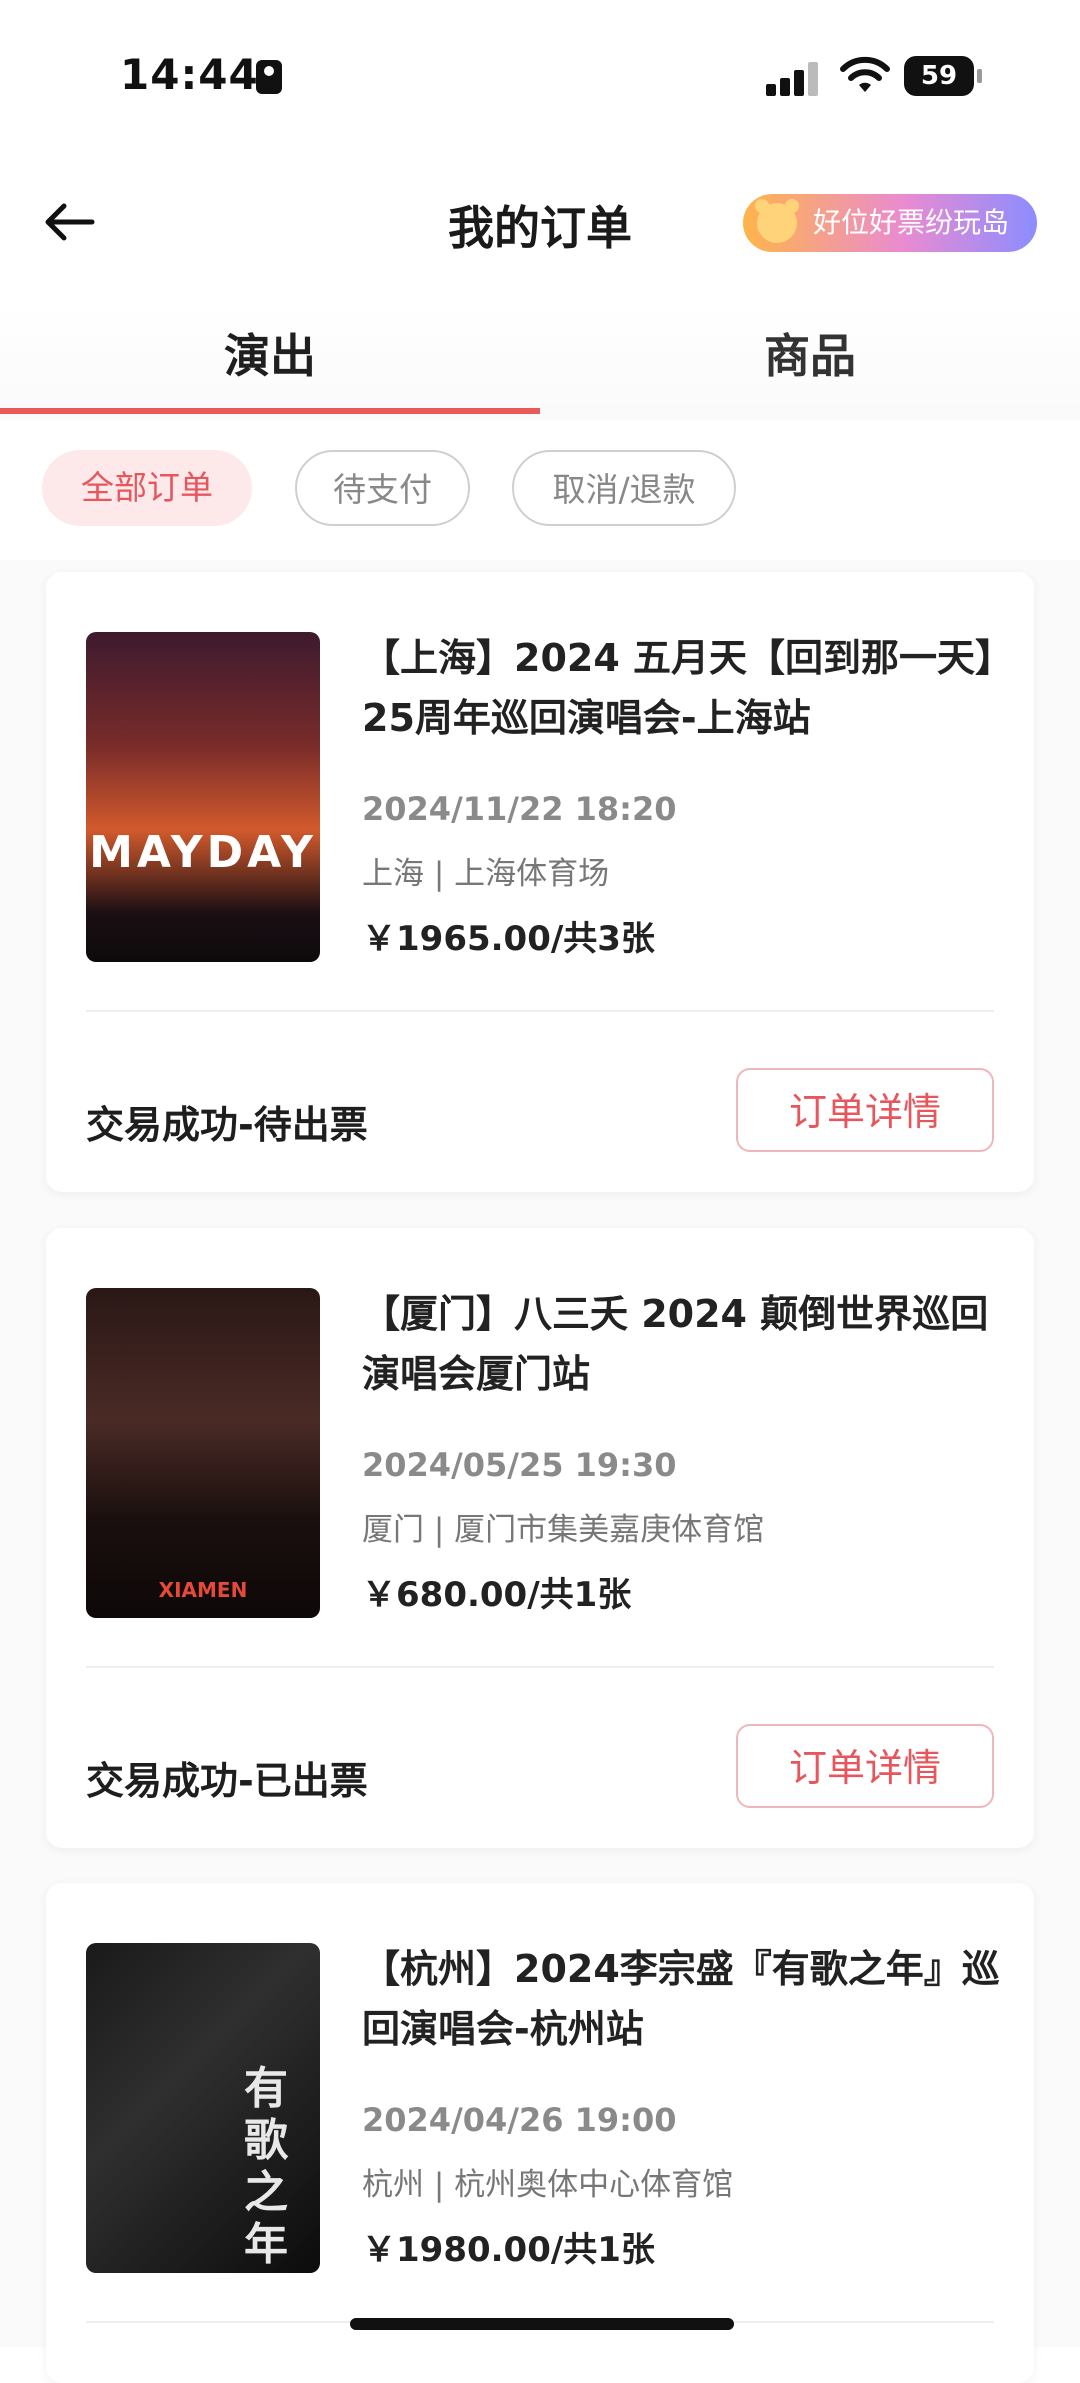 The width and height of the screenshot is (1080, 2383). What do you see at coordinates (270, 353) in the screenshot?
I see `tab-shows: 演出` at bounding box center [270, 353].